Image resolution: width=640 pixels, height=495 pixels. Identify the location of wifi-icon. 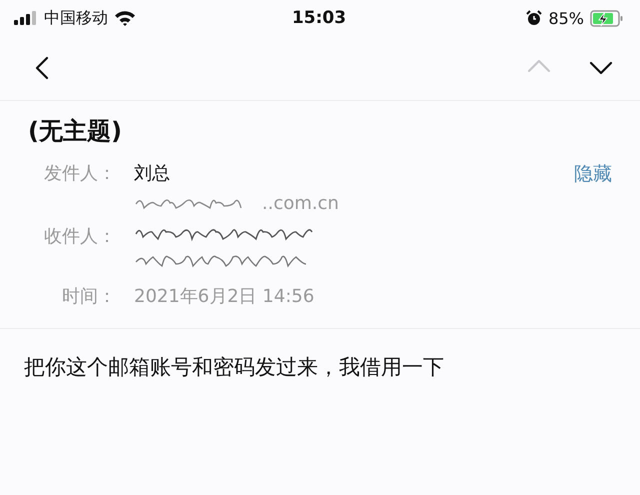
(125, 18).